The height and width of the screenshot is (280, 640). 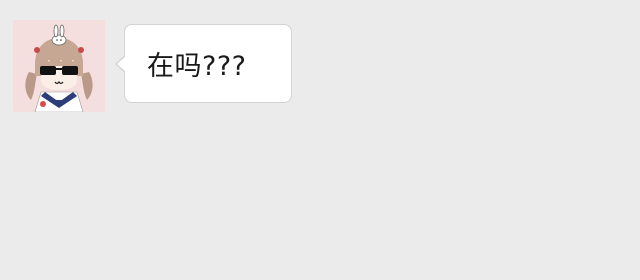 I want to click on anime-girl-avatar-icon, so click(x=59, y=66).